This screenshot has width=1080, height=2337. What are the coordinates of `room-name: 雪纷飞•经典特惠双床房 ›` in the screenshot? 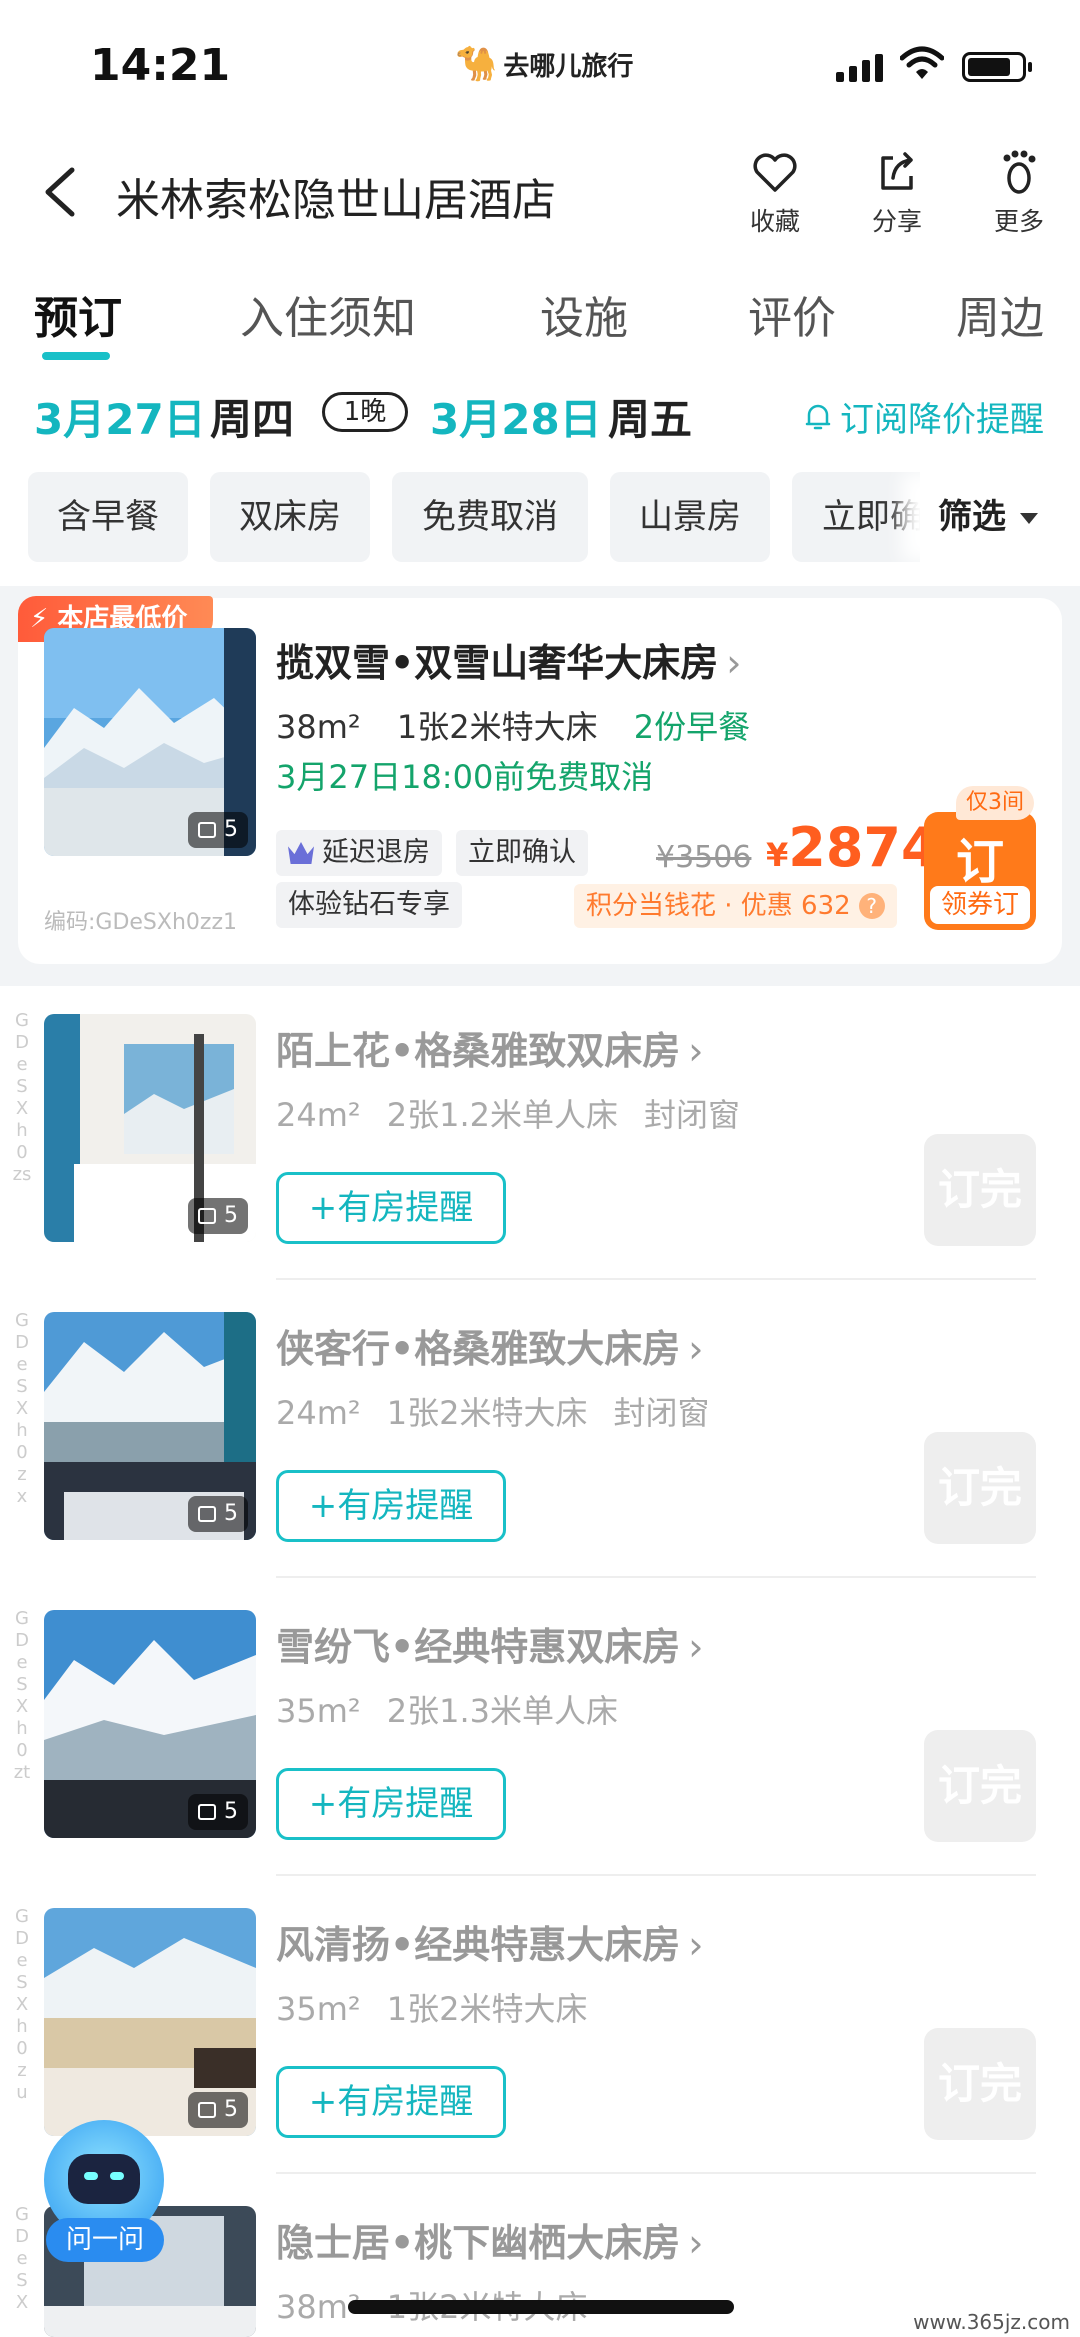 It's located at (490, 1643).